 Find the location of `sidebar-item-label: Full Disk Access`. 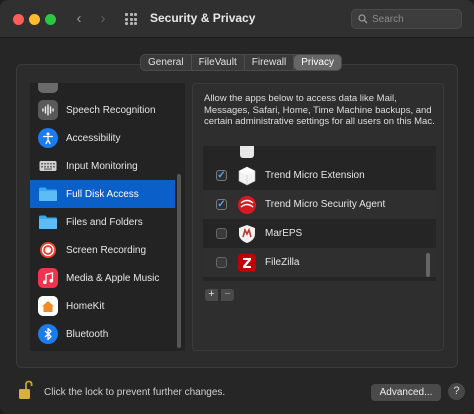

sidebar-item-label: Full Disk Access is located at coordinates (102, 194).